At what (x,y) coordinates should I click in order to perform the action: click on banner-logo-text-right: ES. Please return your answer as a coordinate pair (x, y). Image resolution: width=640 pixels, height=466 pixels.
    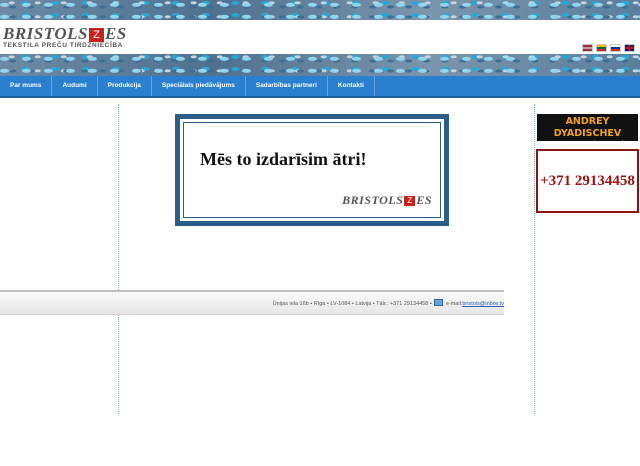
    Looking at the image, I should click on (424, 200).